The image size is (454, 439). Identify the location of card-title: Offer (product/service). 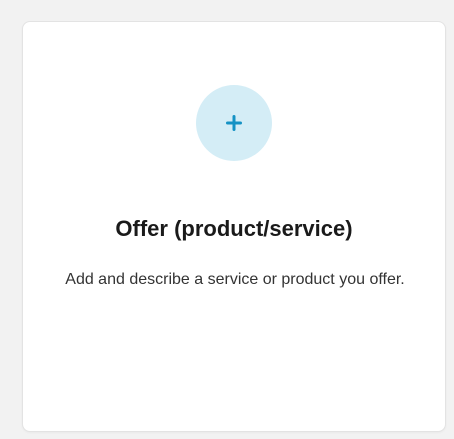
(234, 228).